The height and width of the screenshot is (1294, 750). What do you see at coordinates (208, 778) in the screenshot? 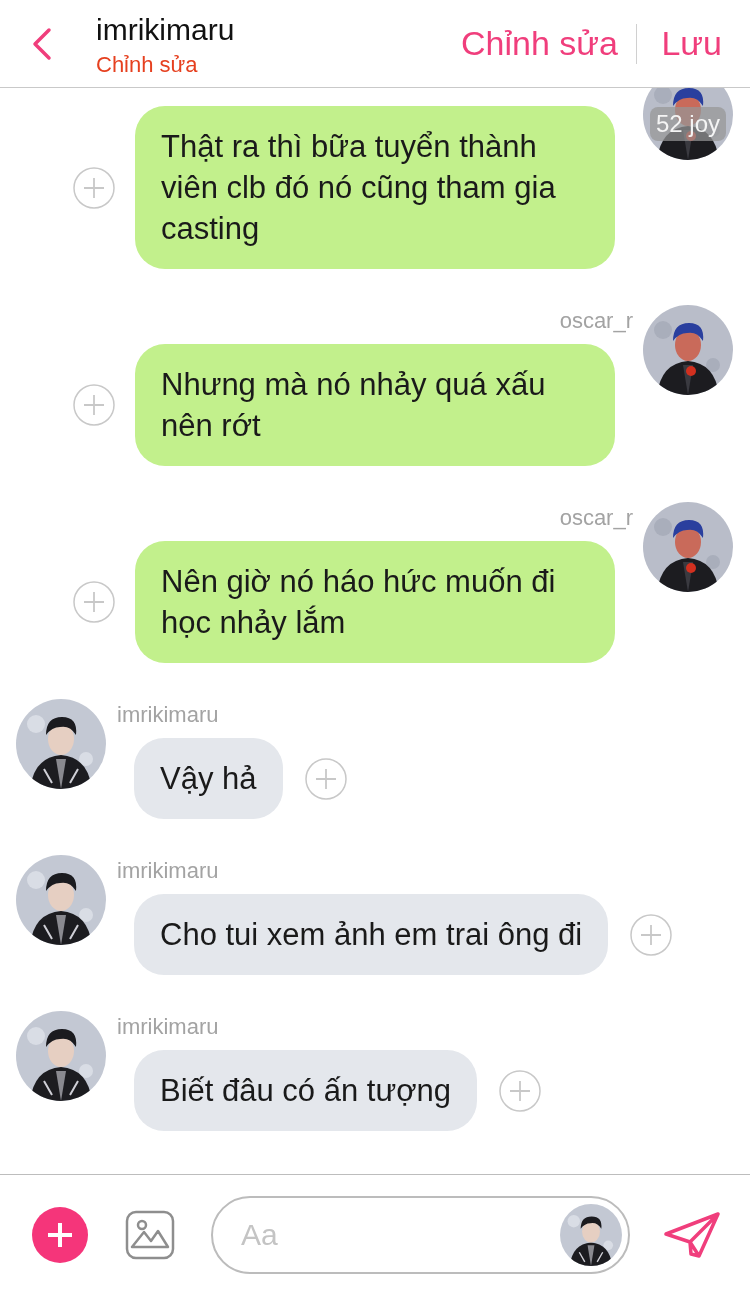
I see `message-bubble: Vậy hả` at bounding box center [208, 778].